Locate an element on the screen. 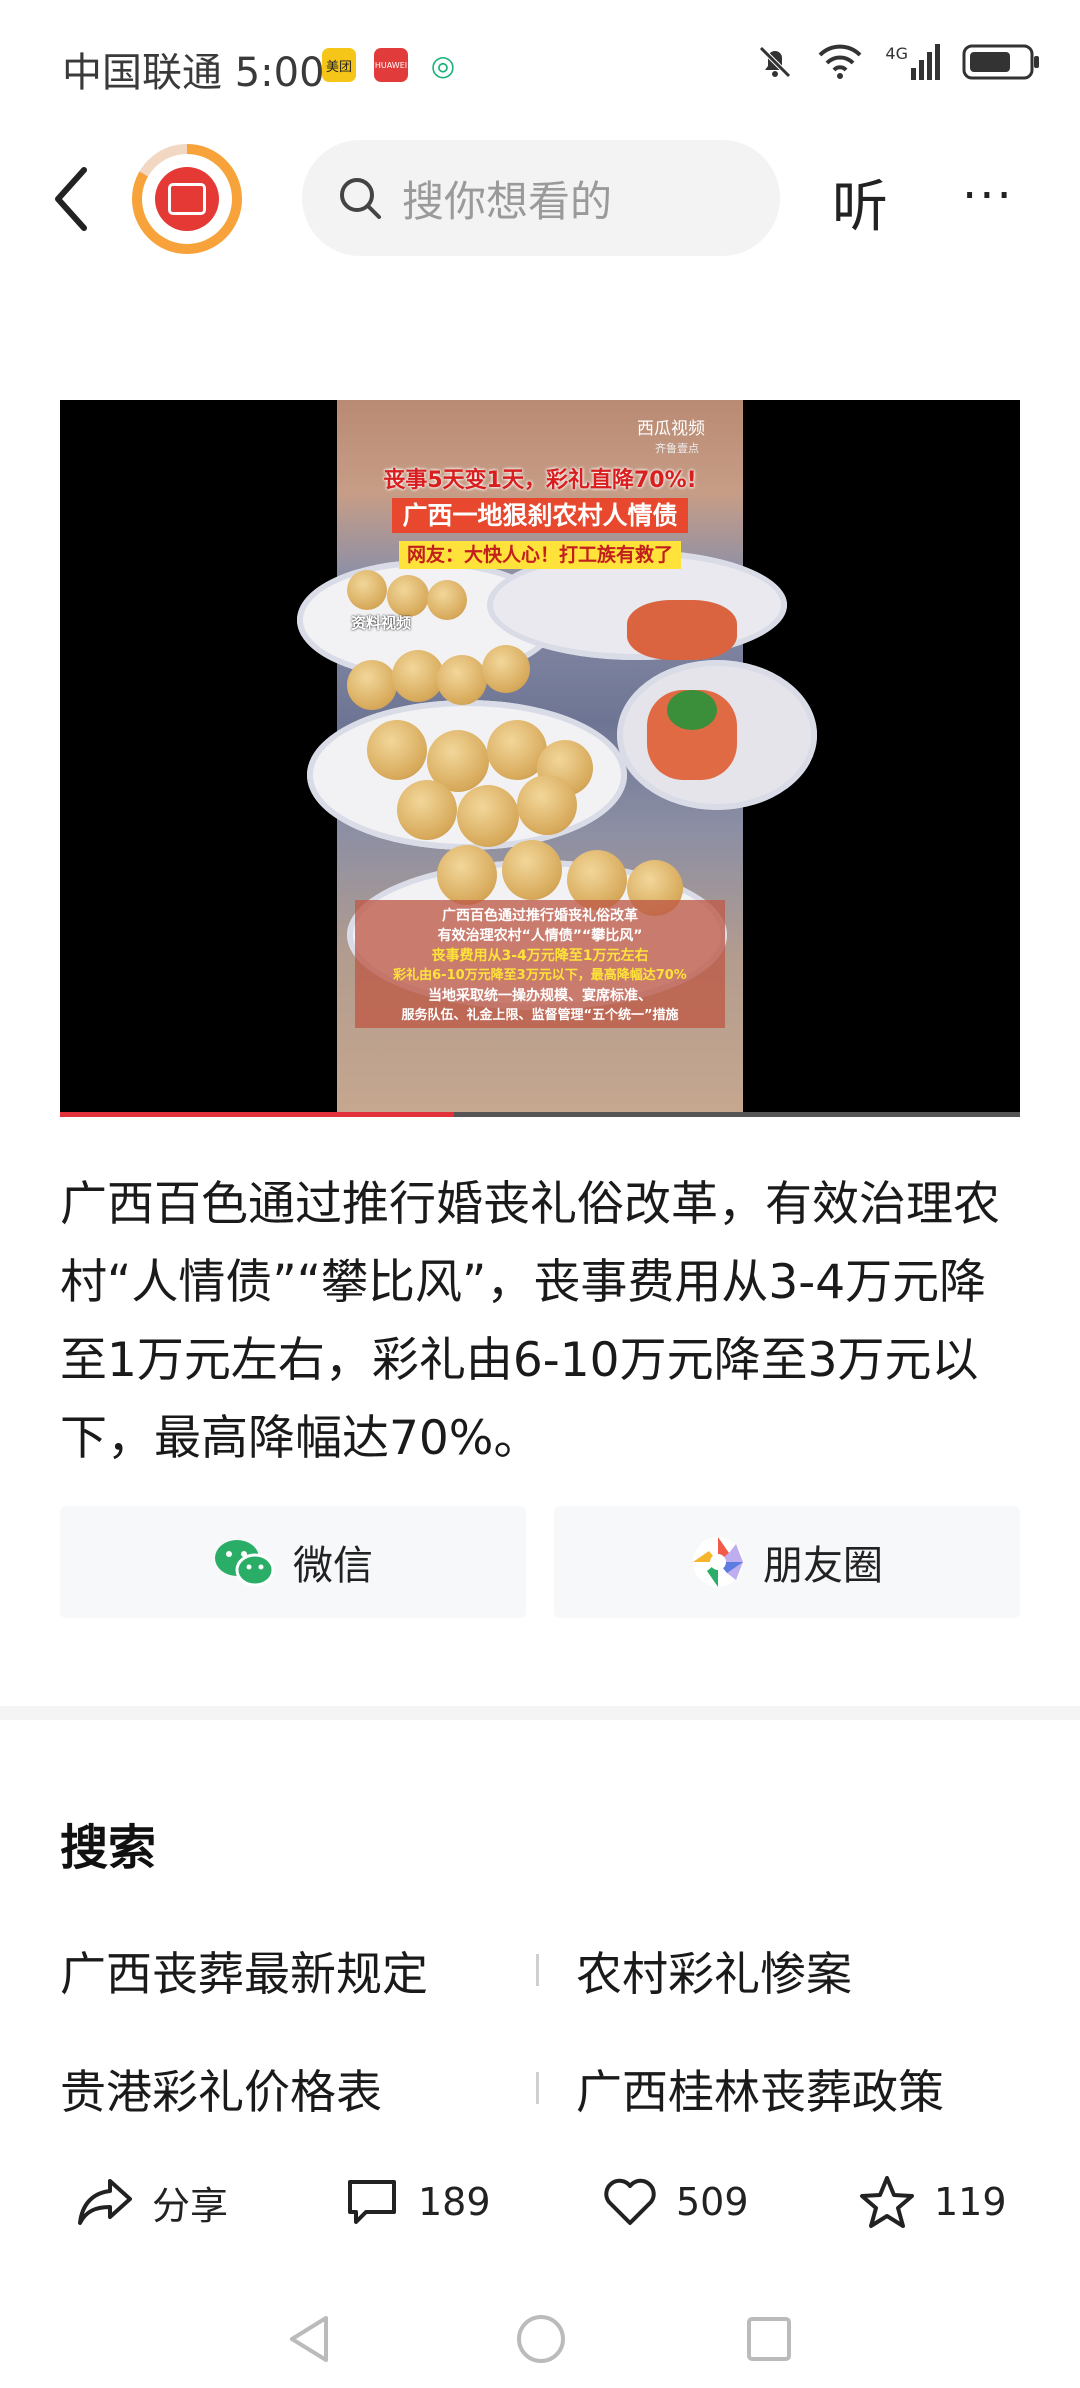 The height and width of the screenshot is (2388, 1080). share-action-label: 分享 is located at coordinates (190, 2205).